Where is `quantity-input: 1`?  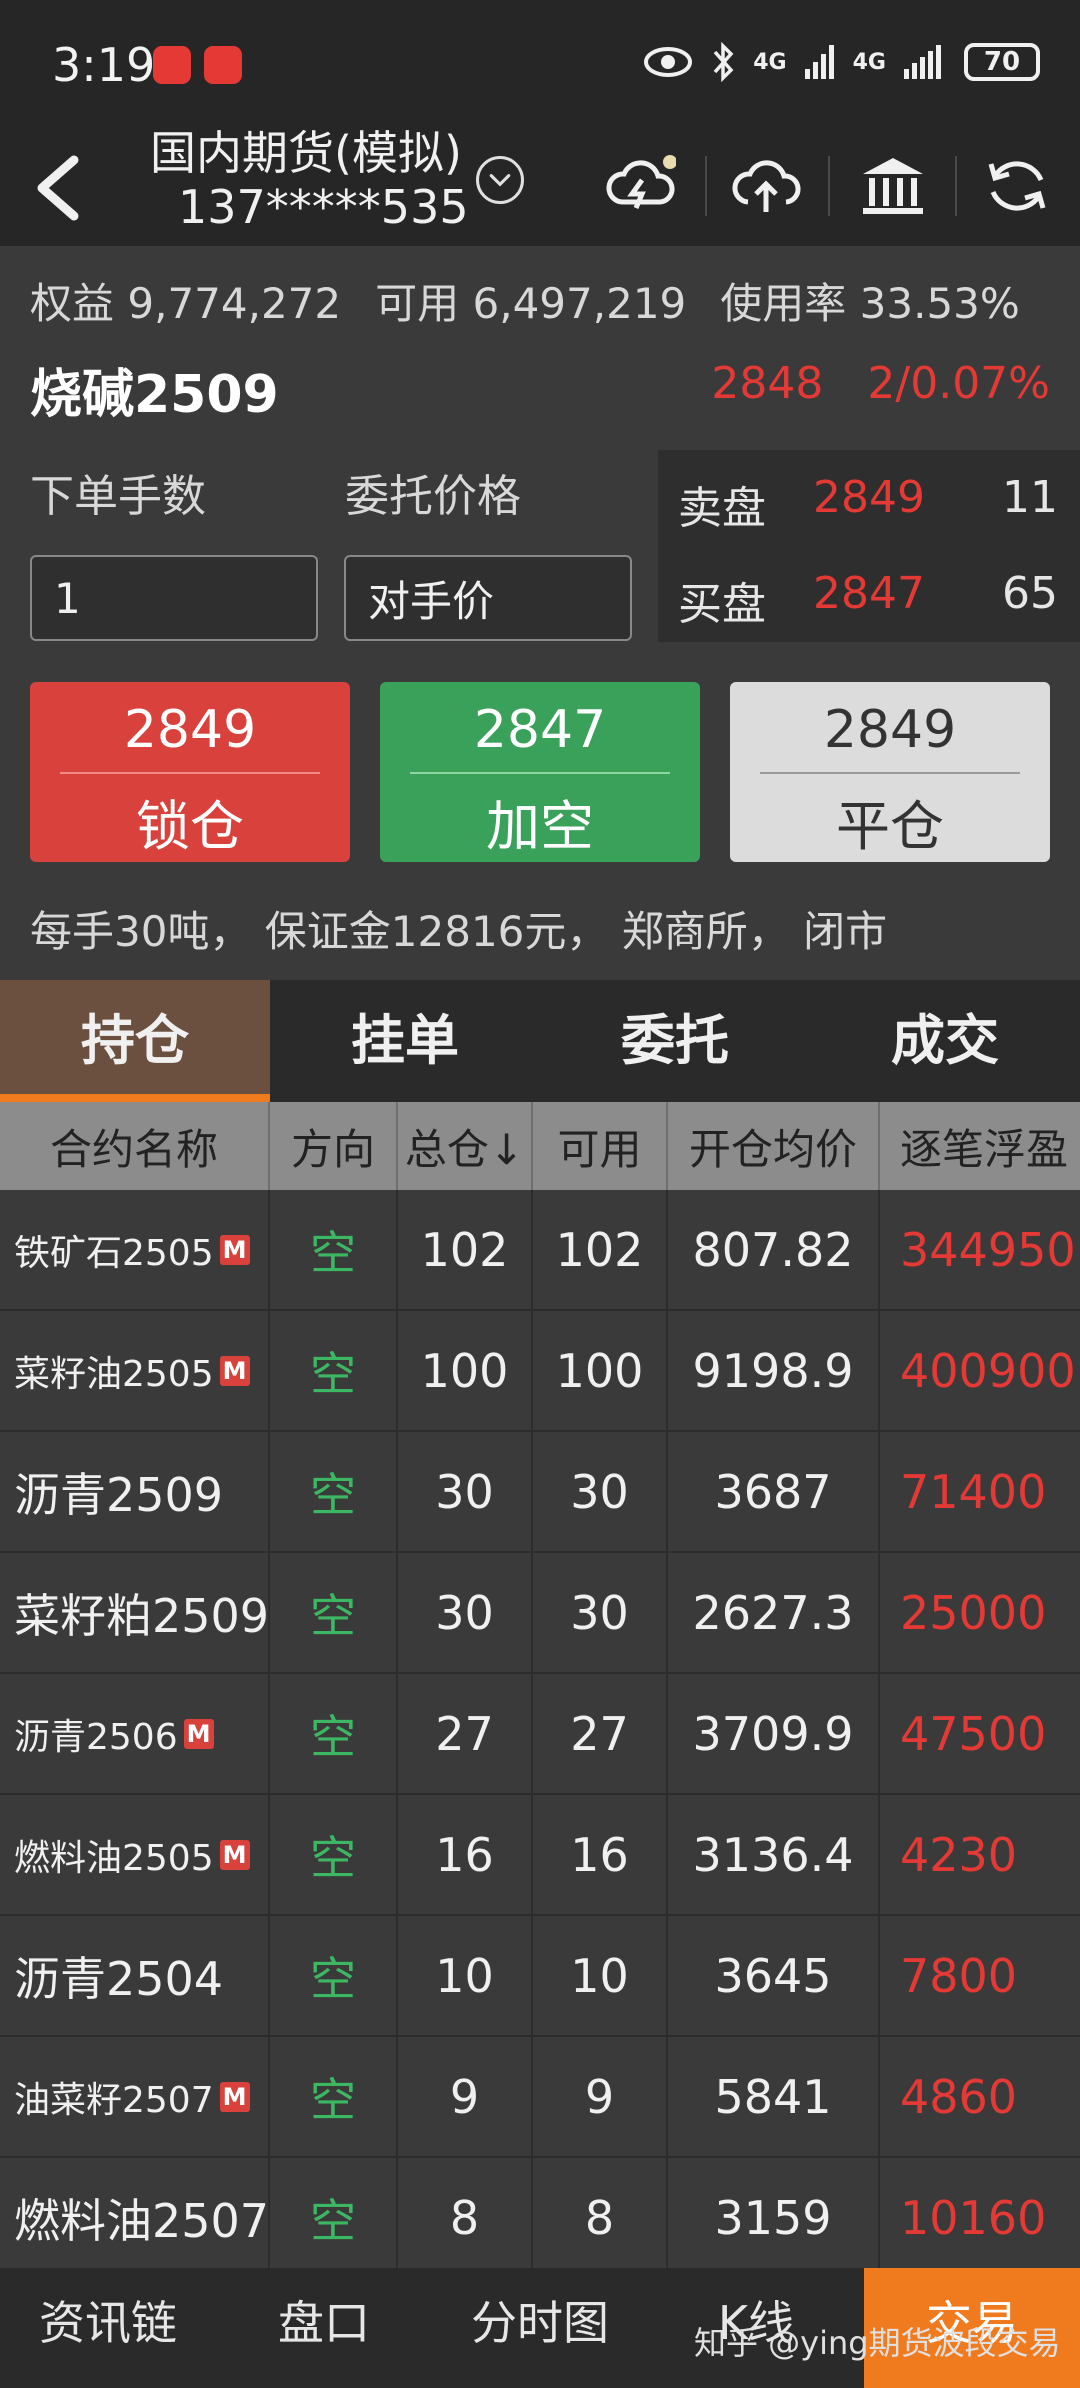
quantity-input: 1 is located at coordinates (174, 598).